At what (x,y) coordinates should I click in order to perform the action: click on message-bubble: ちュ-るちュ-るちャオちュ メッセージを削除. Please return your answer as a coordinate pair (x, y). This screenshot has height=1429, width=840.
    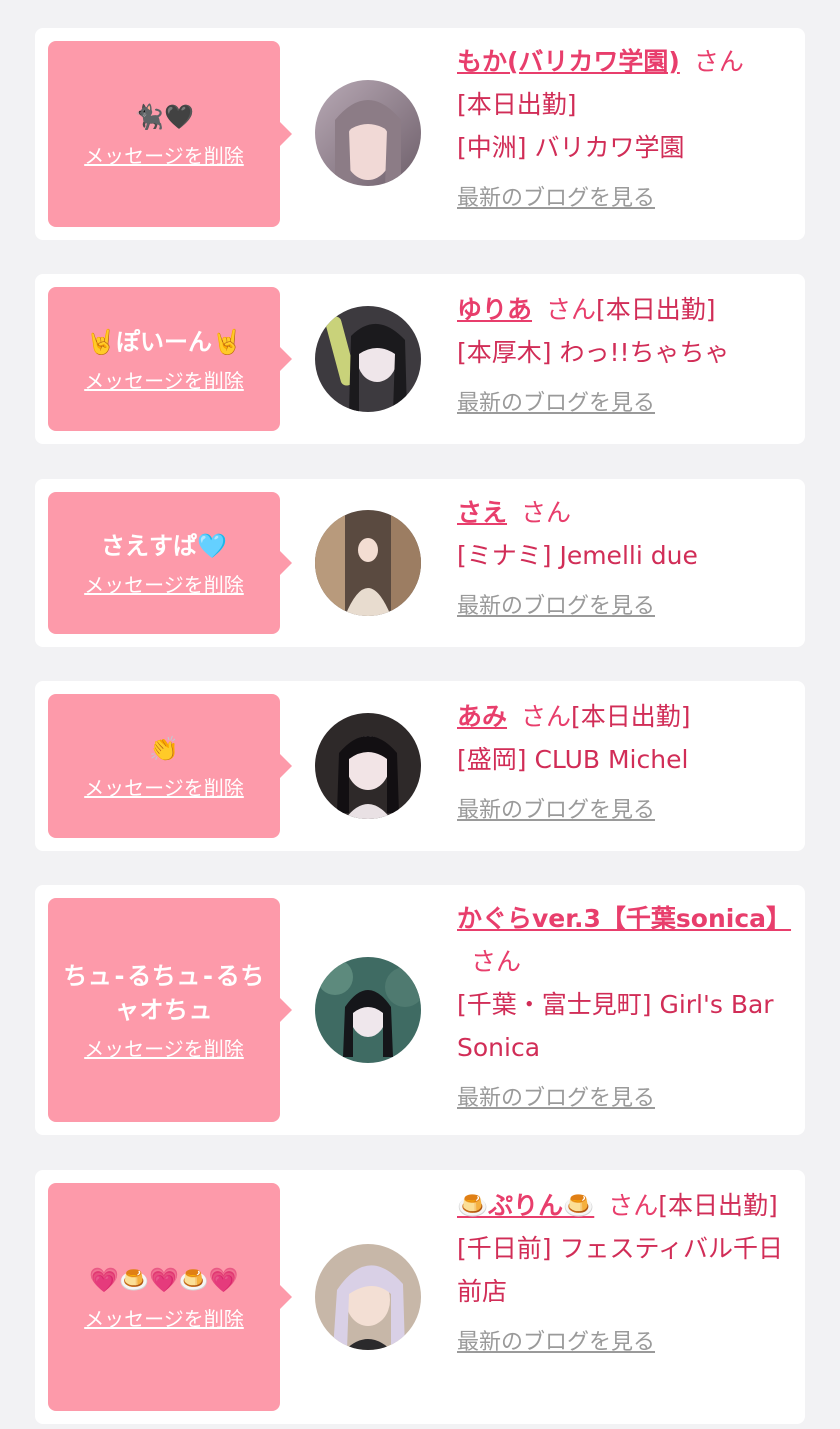
    Looking at the image, I should click on (170, 1010).